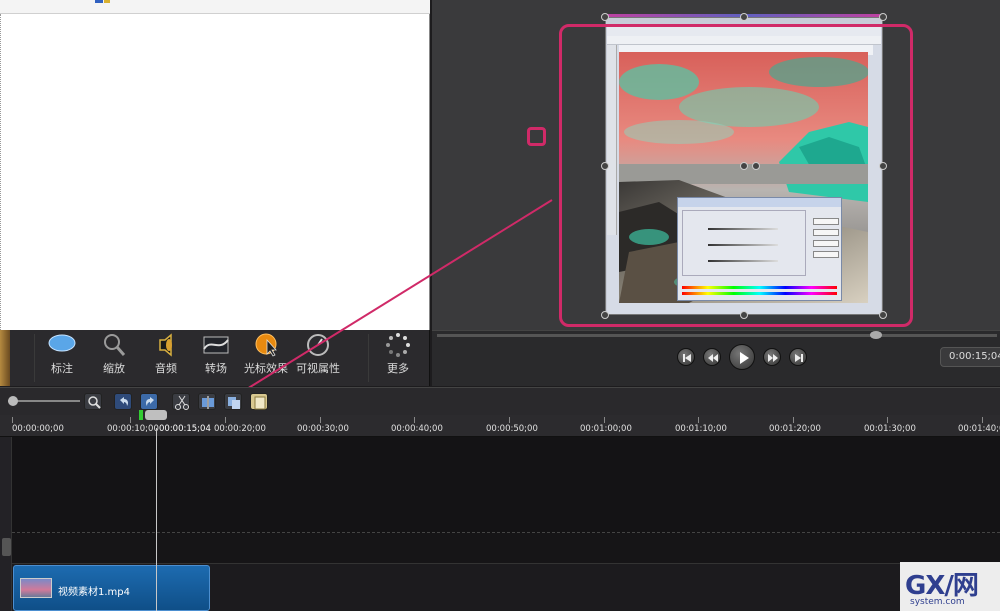 The image size is (1000, 611). I want to click on speaker-icon, so click(165, 345).